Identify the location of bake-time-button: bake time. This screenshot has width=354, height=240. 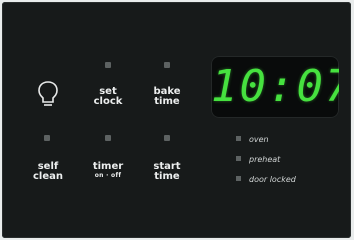
(167, 97).